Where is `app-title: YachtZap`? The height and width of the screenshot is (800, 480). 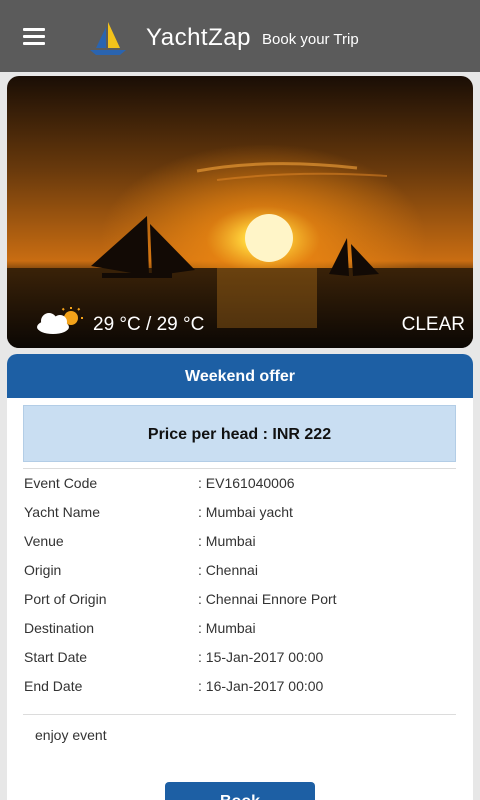 app-title: YachtZap is located at coordinates (198, 37).